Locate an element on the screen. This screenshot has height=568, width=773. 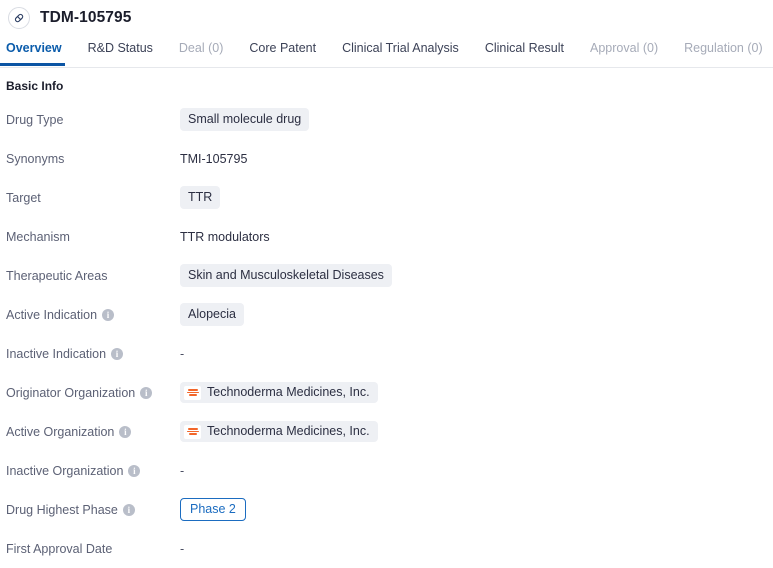
field-label-text: Synonyms is located at coordinates (35, 158).